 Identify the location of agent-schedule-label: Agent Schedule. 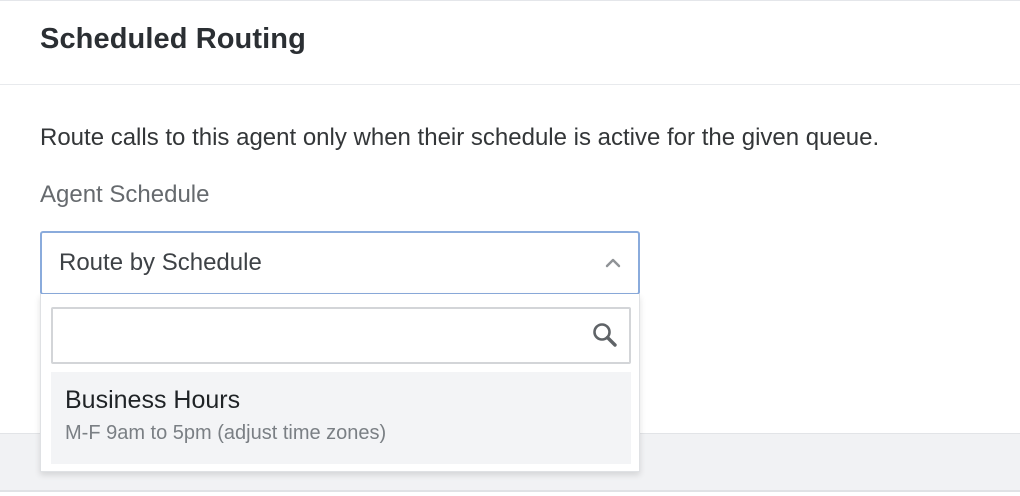
(125, 194).